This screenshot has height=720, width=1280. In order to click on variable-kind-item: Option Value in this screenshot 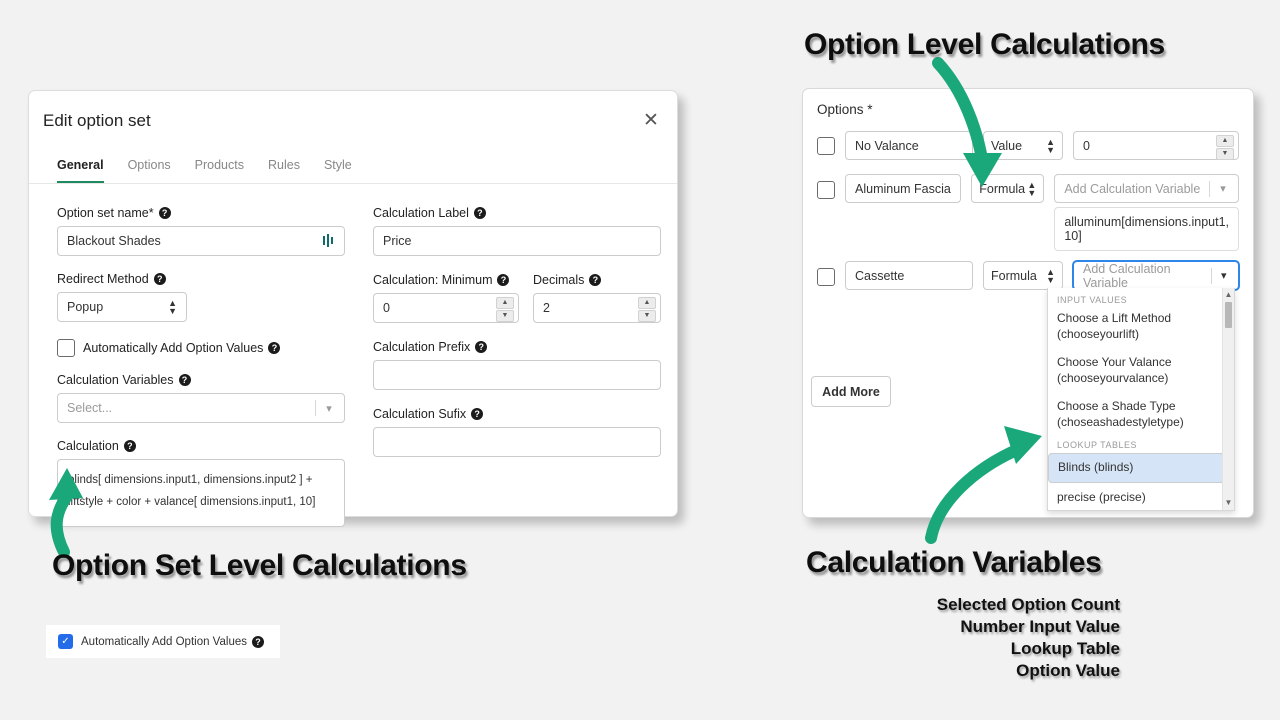, I will do `click(1068, 670)`.